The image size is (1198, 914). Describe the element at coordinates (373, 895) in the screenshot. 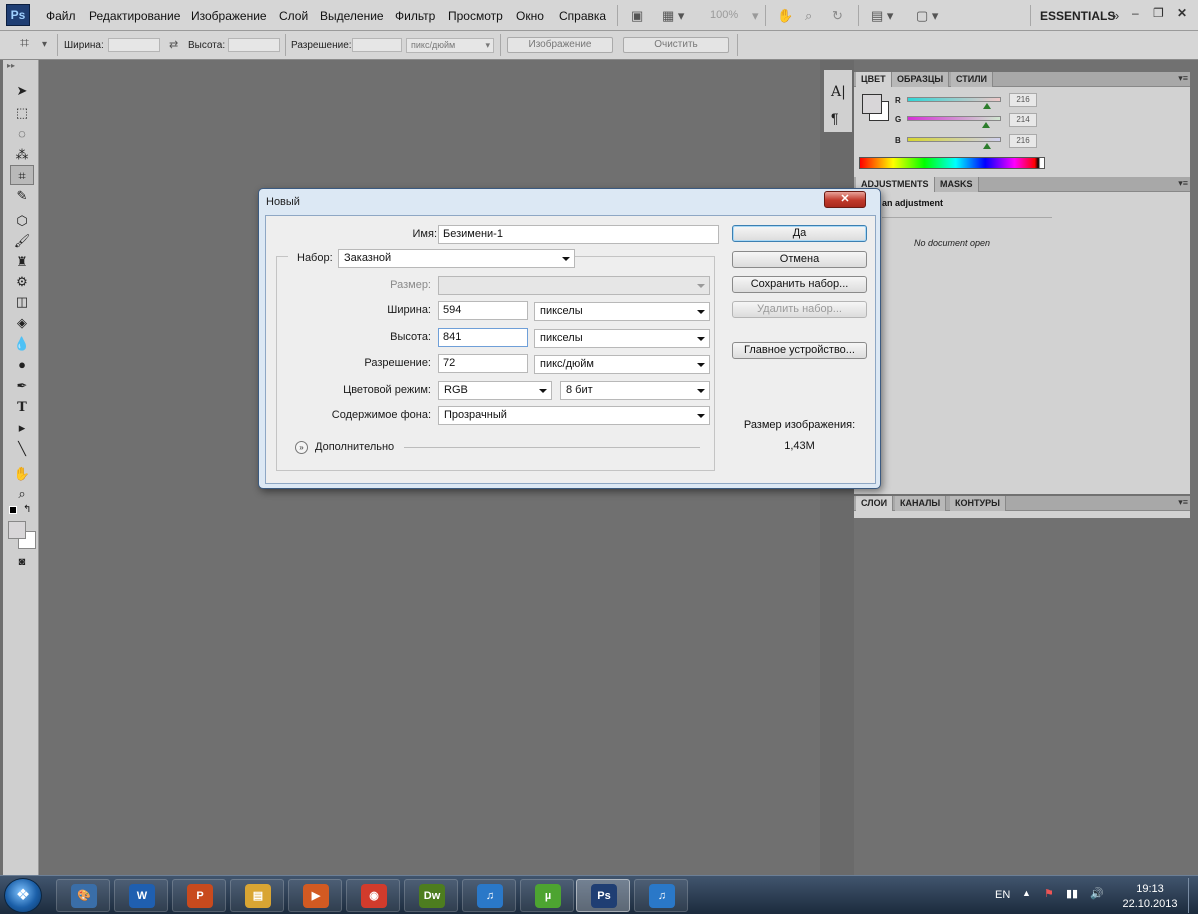

I see `taskbar-chrome-app: ◉` at that location.